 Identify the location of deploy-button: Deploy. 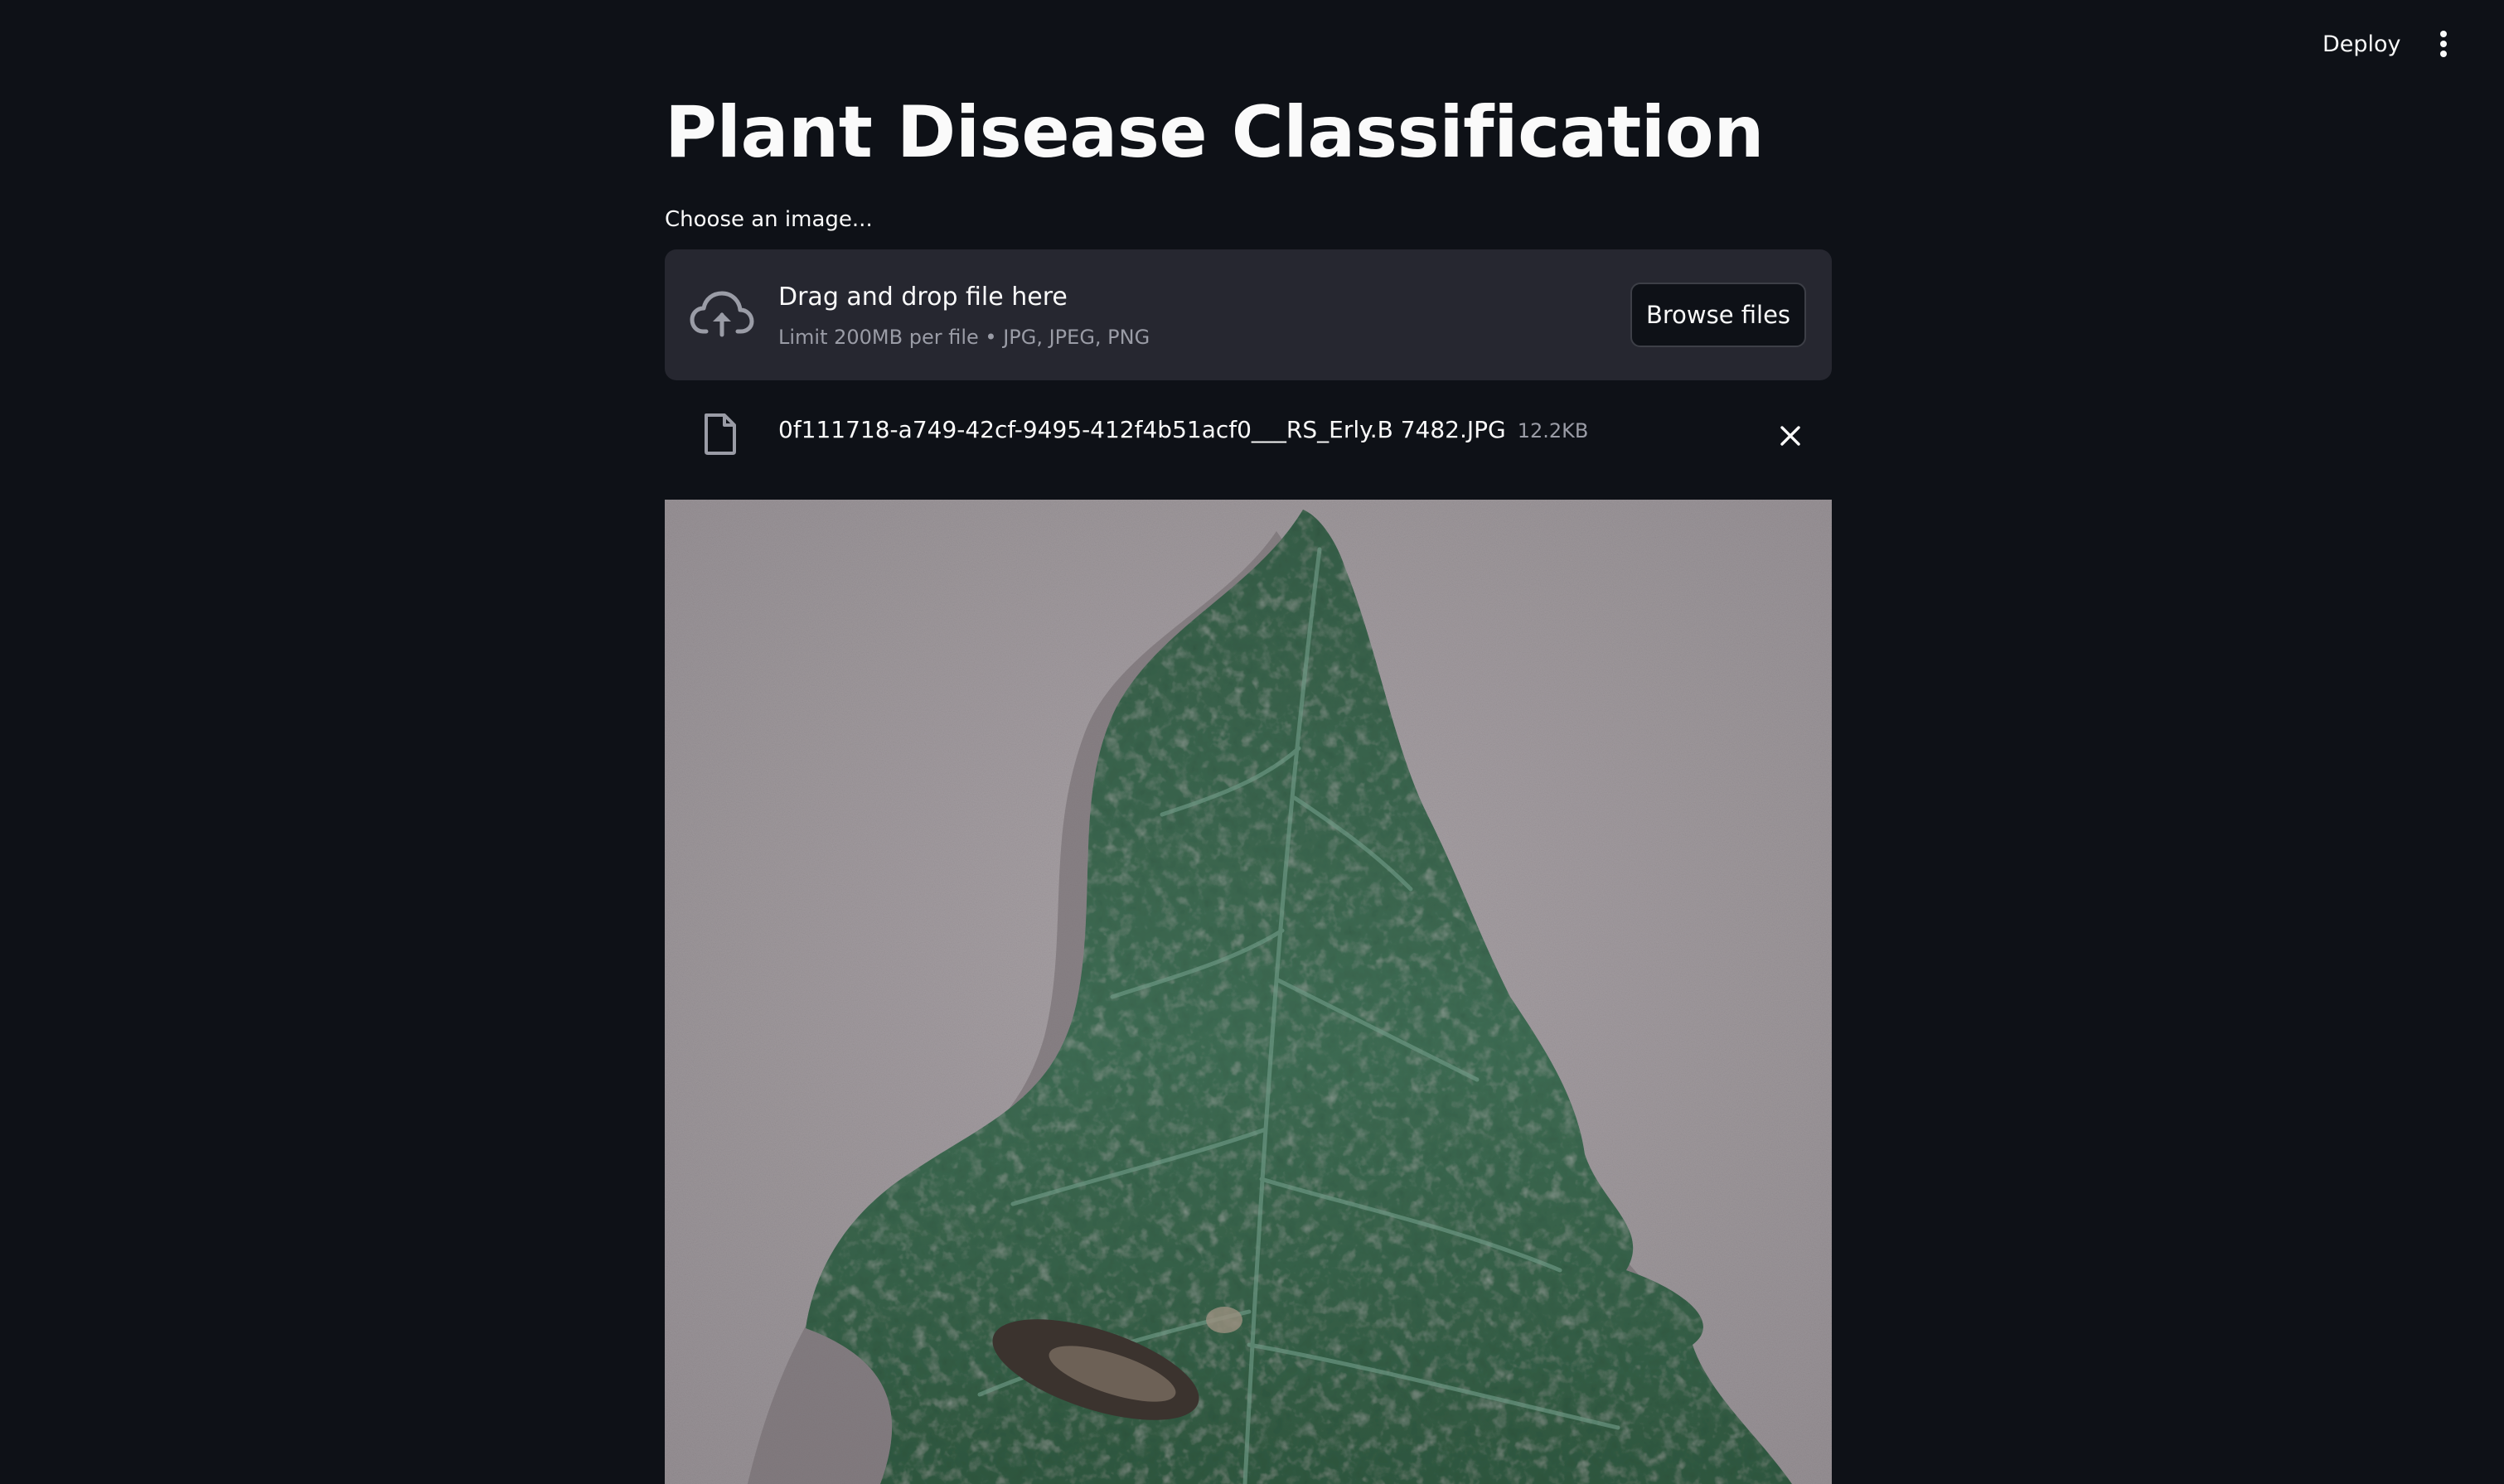
(2362, 44).